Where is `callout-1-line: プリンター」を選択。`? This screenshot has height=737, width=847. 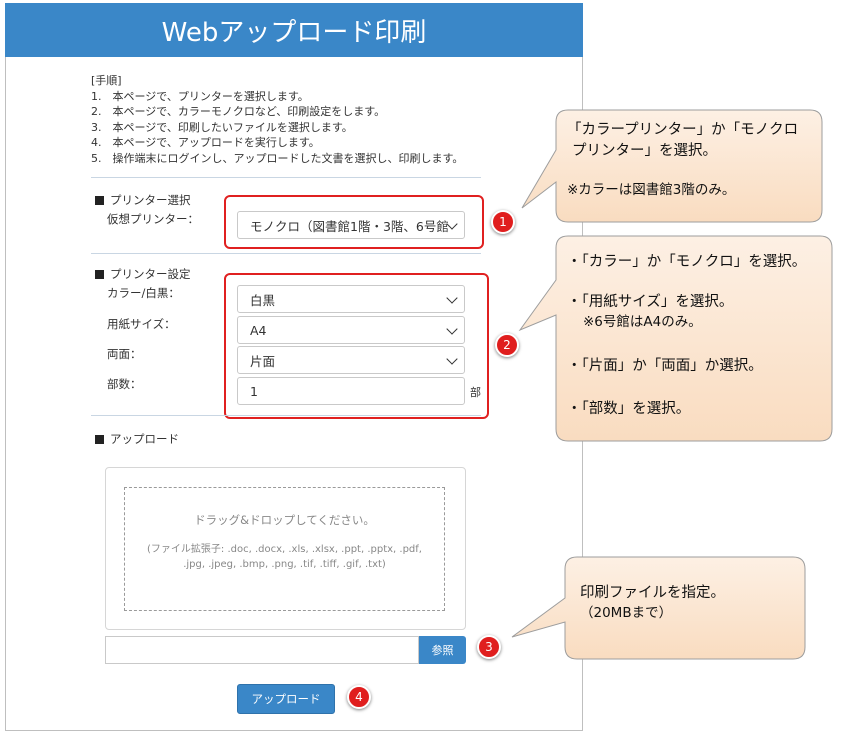
callout-1-line: プリンター」を選択。 is located at coordinates (644, 151).